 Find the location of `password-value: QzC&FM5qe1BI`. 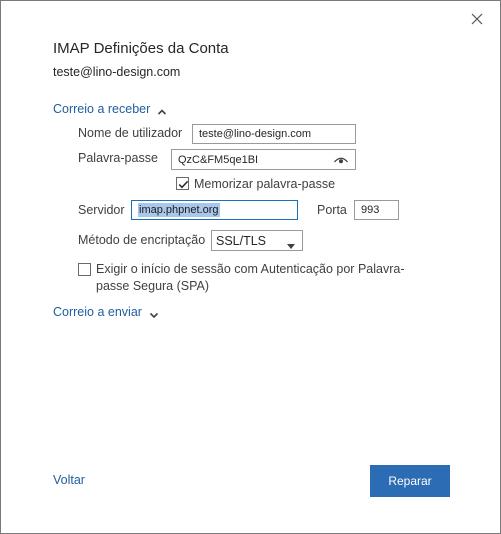

password-value: QzC&FM5qe1BI is located at coordinates (218, 159).